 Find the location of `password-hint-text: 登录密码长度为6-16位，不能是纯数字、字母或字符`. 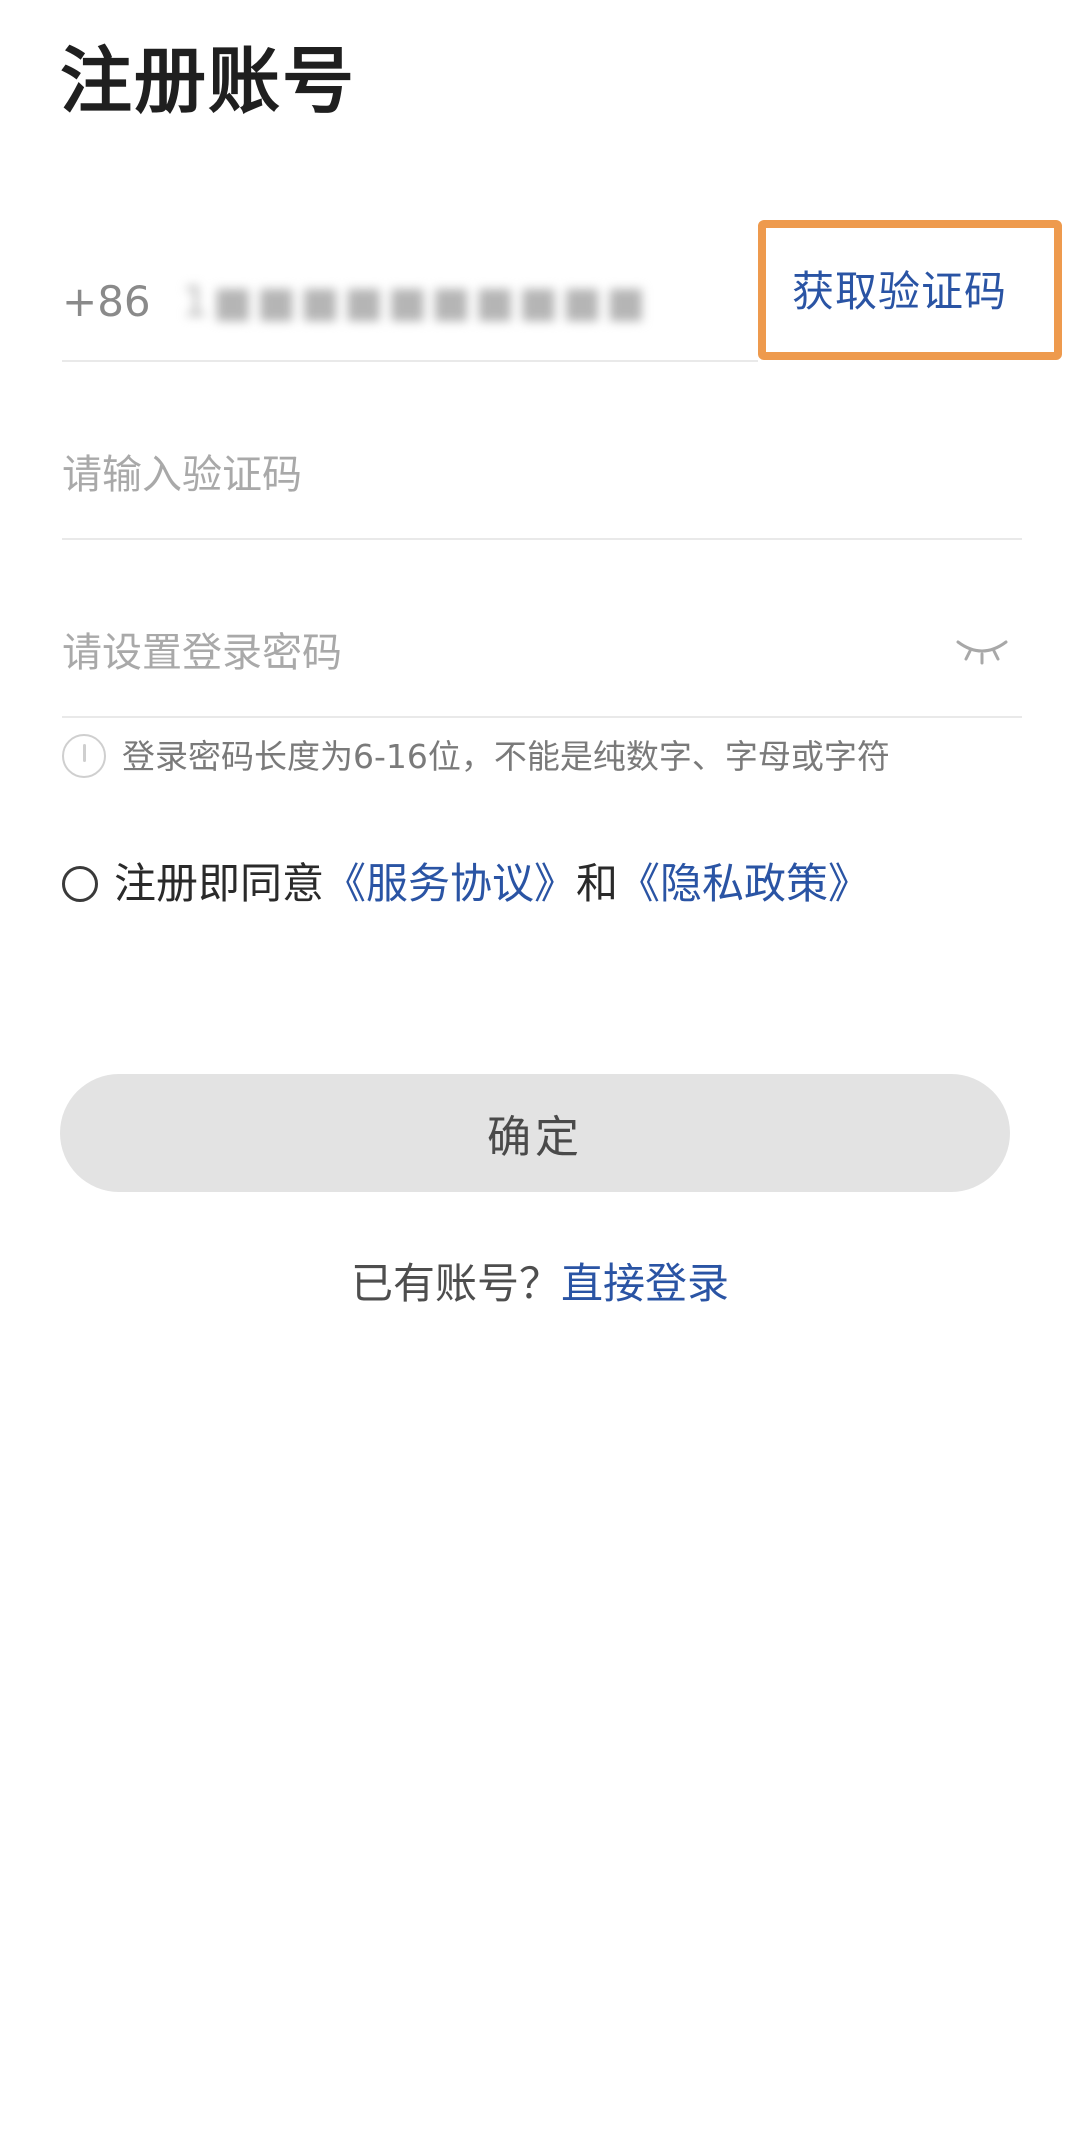

password-hint-text: 登录密码长度为6-16位，不能是纯数字、字母或字符 is located at coordinates (506, 756).